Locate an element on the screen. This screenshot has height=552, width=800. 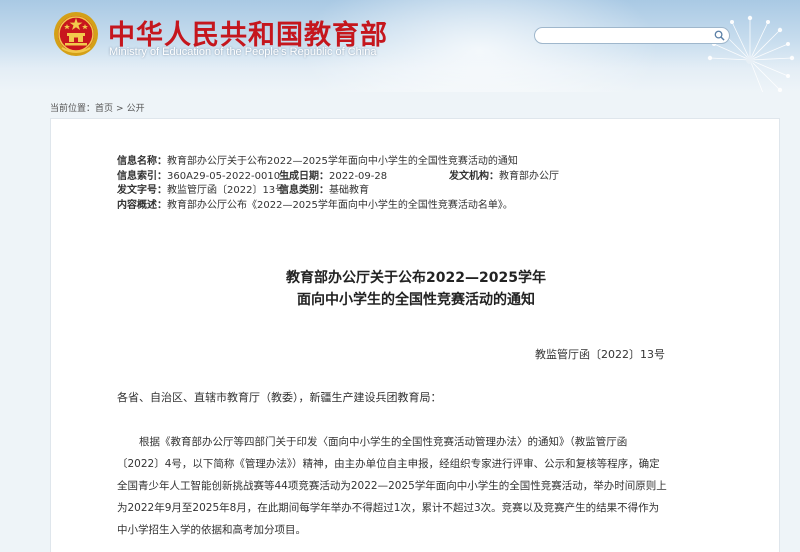
document-number: 教监管厅函〔2022〕13号 is located at coordinates (600, 354).